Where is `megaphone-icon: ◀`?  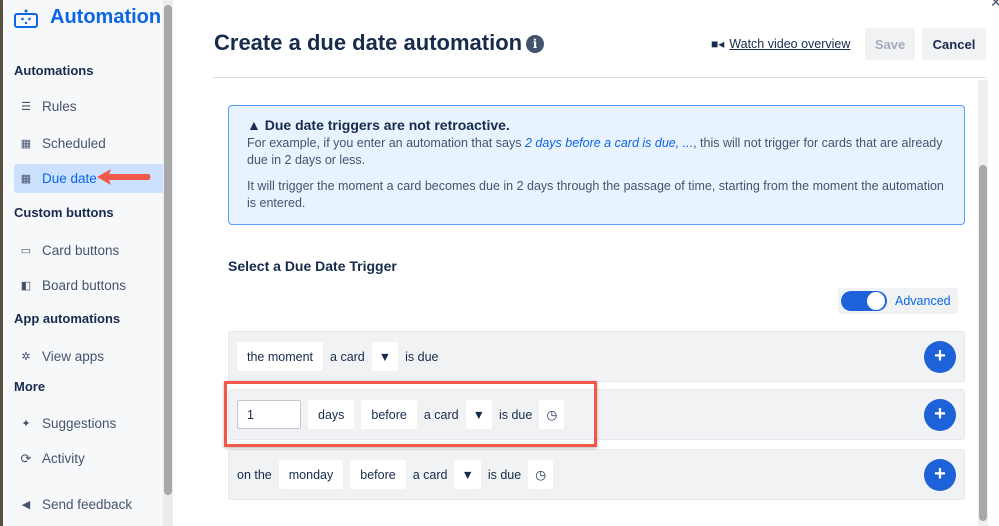
megaphone-icon: ◀ is located at coordinates (26, 505).